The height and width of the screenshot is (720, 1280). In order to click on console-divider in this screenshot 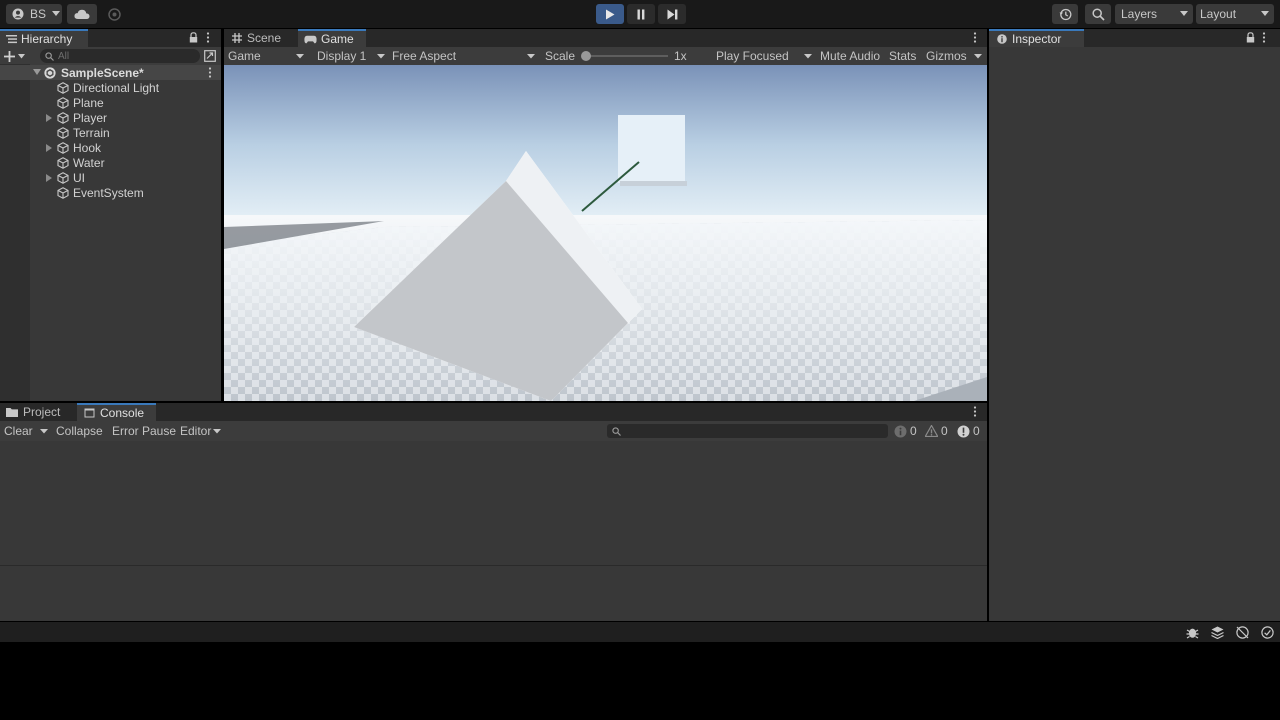, I will do `click(493, 565)`.